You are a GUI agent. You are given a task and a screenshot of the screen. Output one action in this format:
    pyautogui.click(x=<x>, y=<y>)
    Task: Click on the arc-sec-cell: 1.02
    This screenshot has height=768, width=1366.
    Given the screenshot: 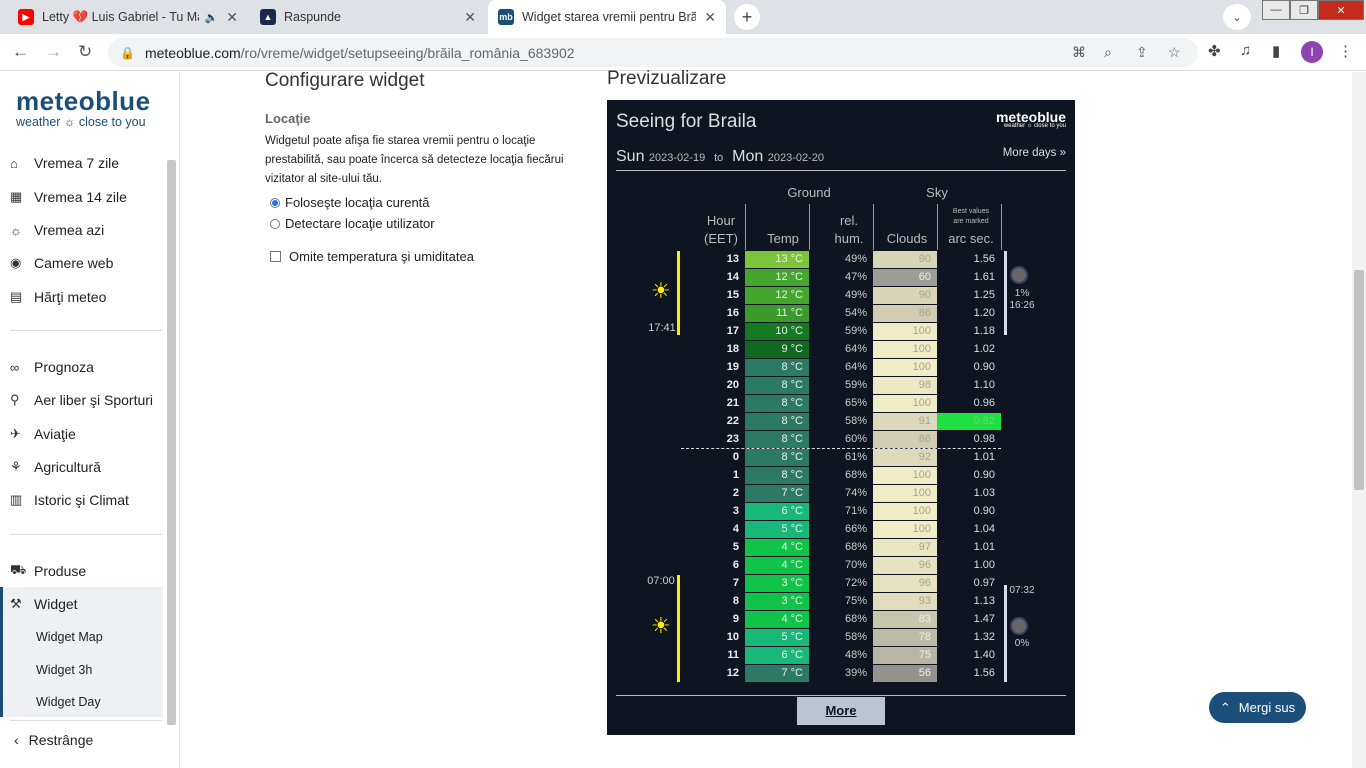 What is the action you would take?
    pyautogui.click(x=984, y=349)
    